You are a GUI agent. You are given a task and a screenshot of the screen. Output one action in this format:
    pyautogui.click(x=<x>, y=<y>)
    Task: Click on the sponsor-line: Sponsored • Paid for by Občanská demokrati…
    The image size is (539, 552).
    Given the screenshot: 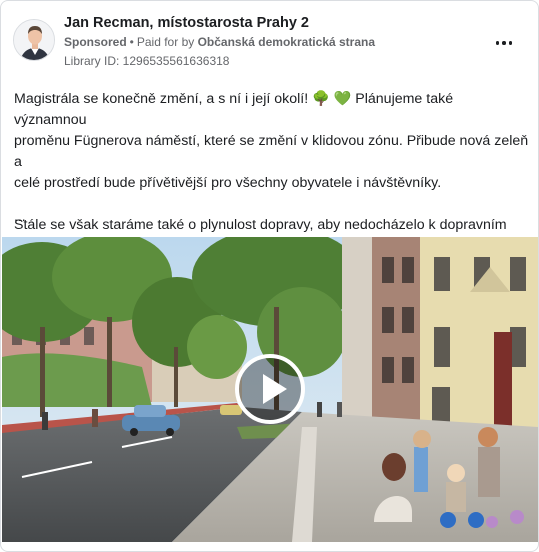 What is the action you would take?
    pyautogui.click(x=219, y=42)
    